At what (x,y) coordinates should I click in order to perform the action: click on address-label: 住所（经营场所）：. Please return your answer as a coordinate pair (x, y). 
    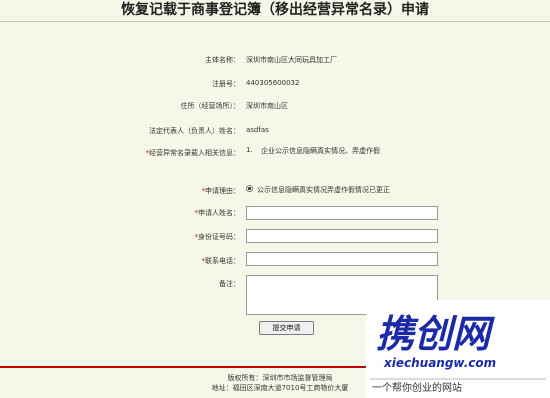
    Looking at the image, I should click on (210, 106).